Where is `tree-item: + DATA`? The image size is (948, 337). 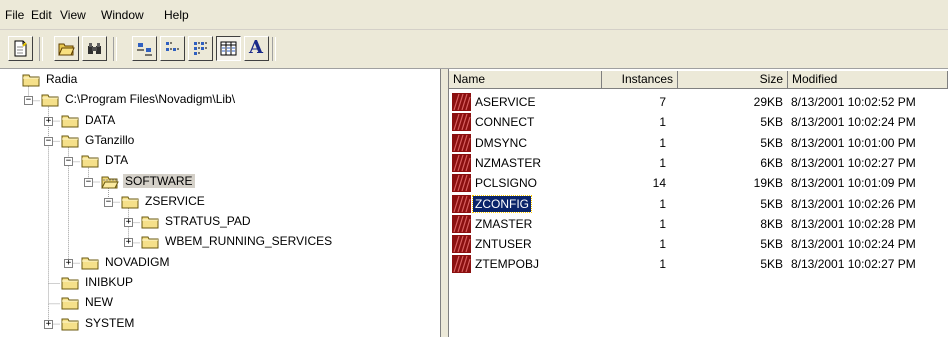
tree-item: + DATA is located at coordinates (220, 121).